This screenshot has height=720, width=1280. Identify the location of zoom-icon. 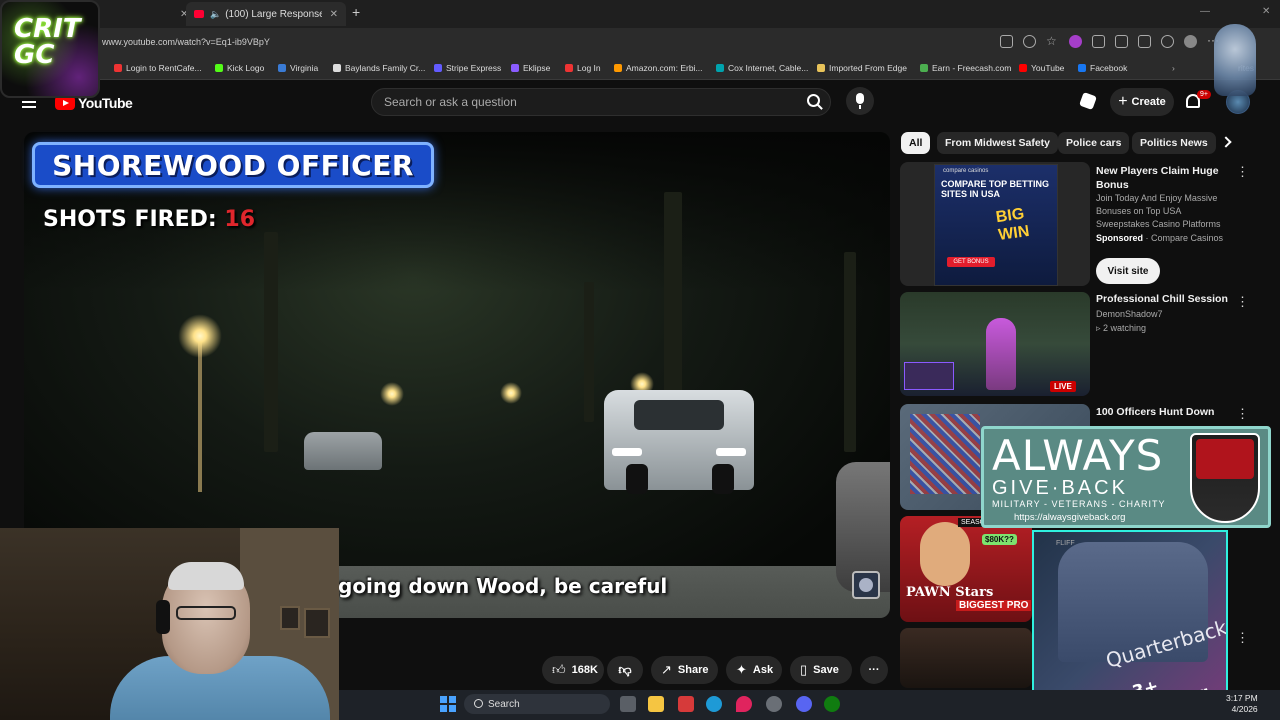
(1029, 41).